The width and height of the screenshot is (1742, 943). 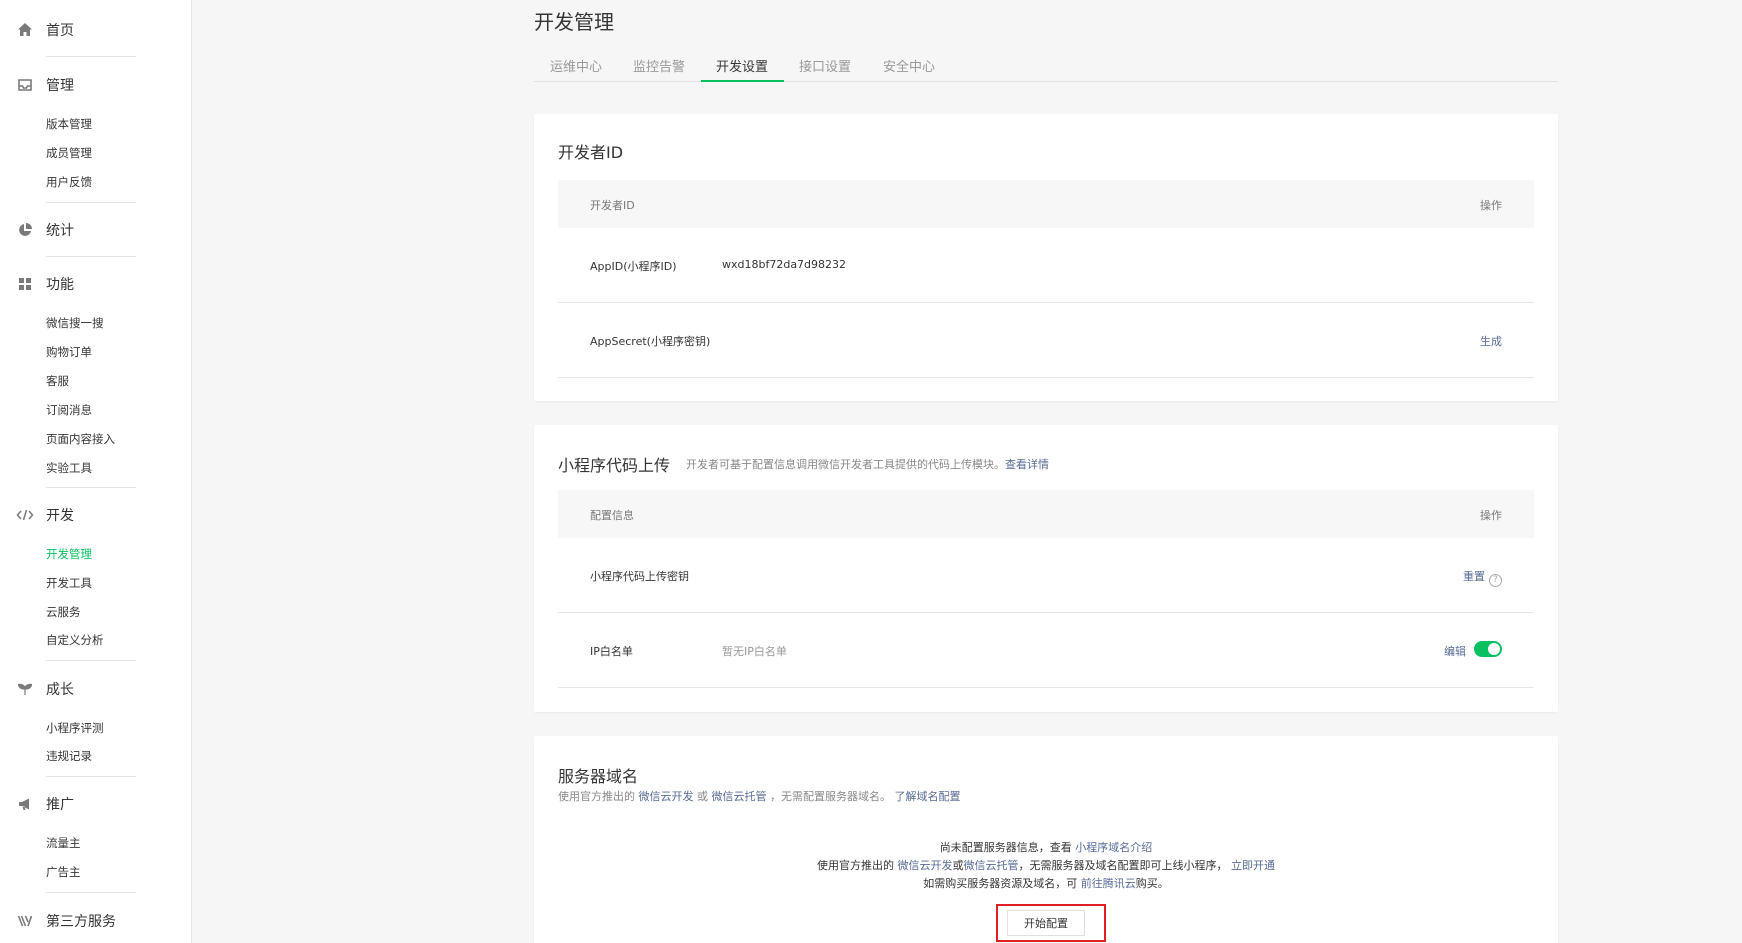 What do you see at coordinates (659, 65) in the screenshot?
I see `tab-monitor: 监控告警` at bounding box center [659, 65].